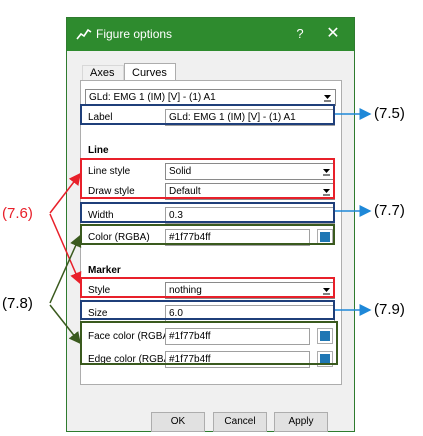 This screenshot has height=436, width=423. Describe the element at coordinates (389, 113) in the screenshot. I see `annotation-7-5: (7.5)` at that location.